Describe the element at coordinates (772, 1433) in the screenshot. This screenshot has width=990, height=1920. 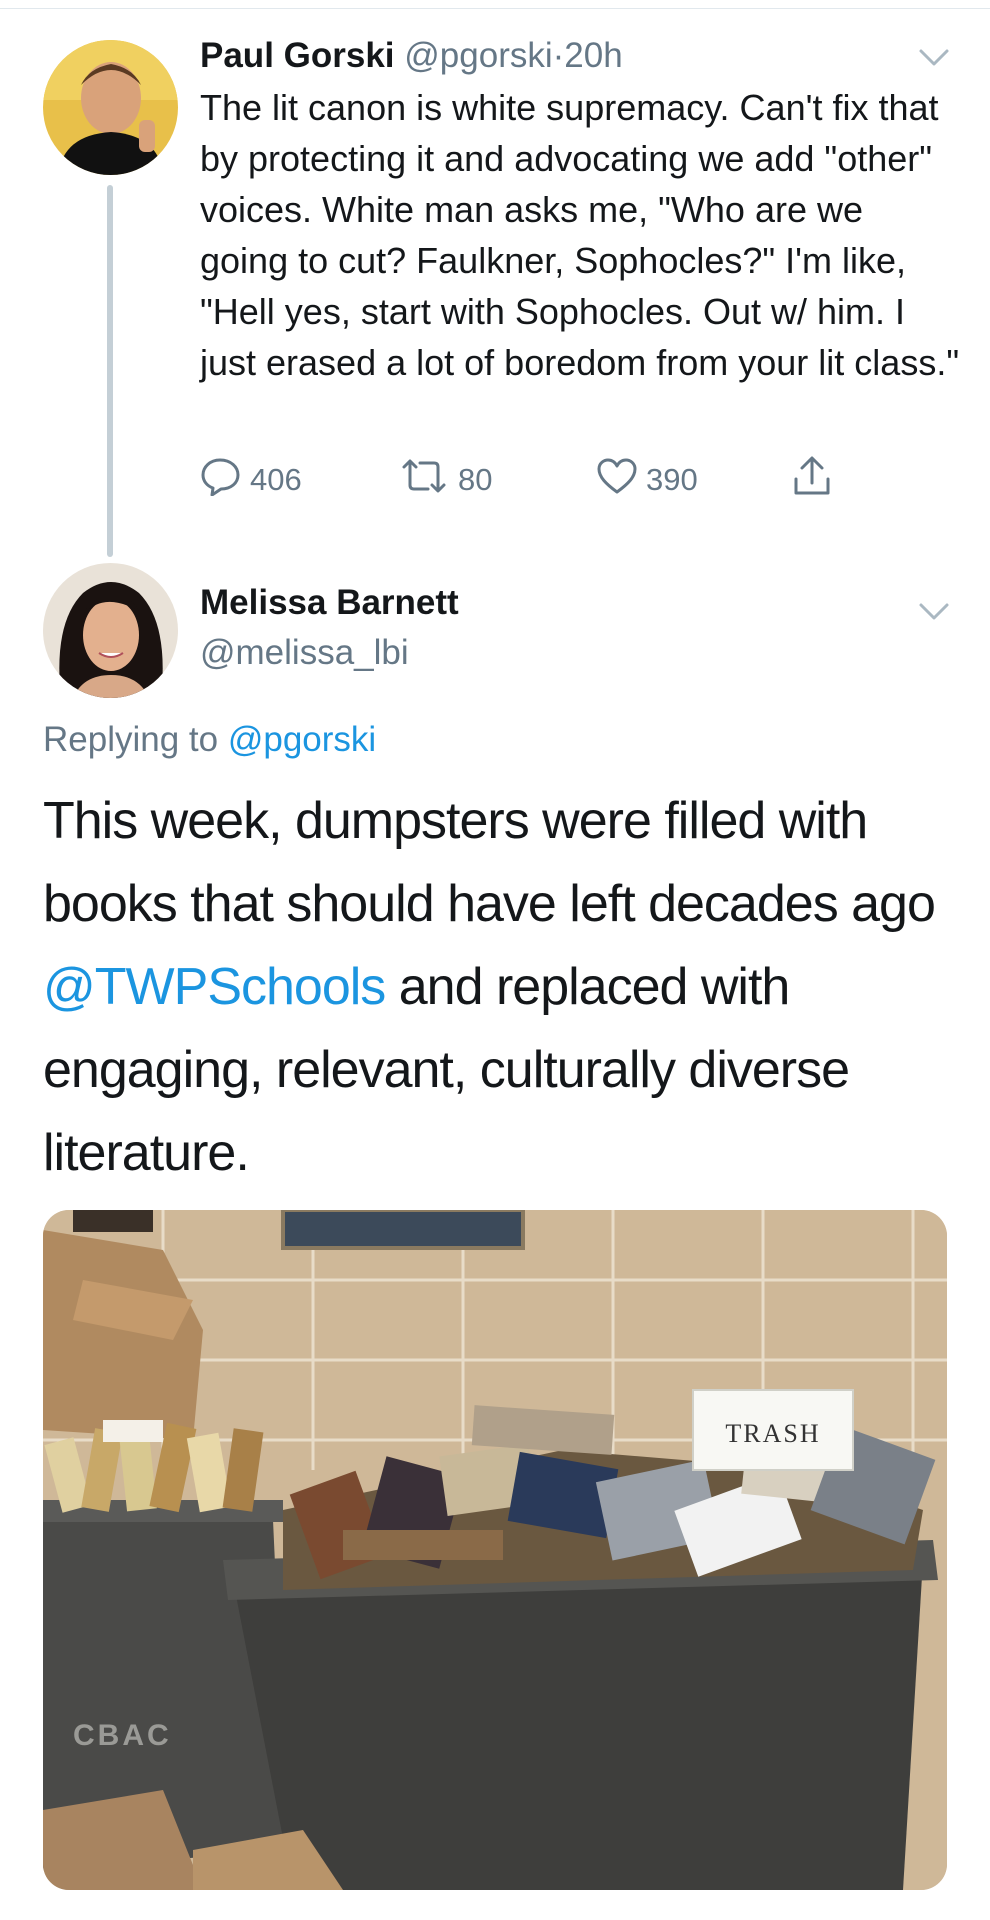
I see `trash-sign-text: TRASH` at that location.